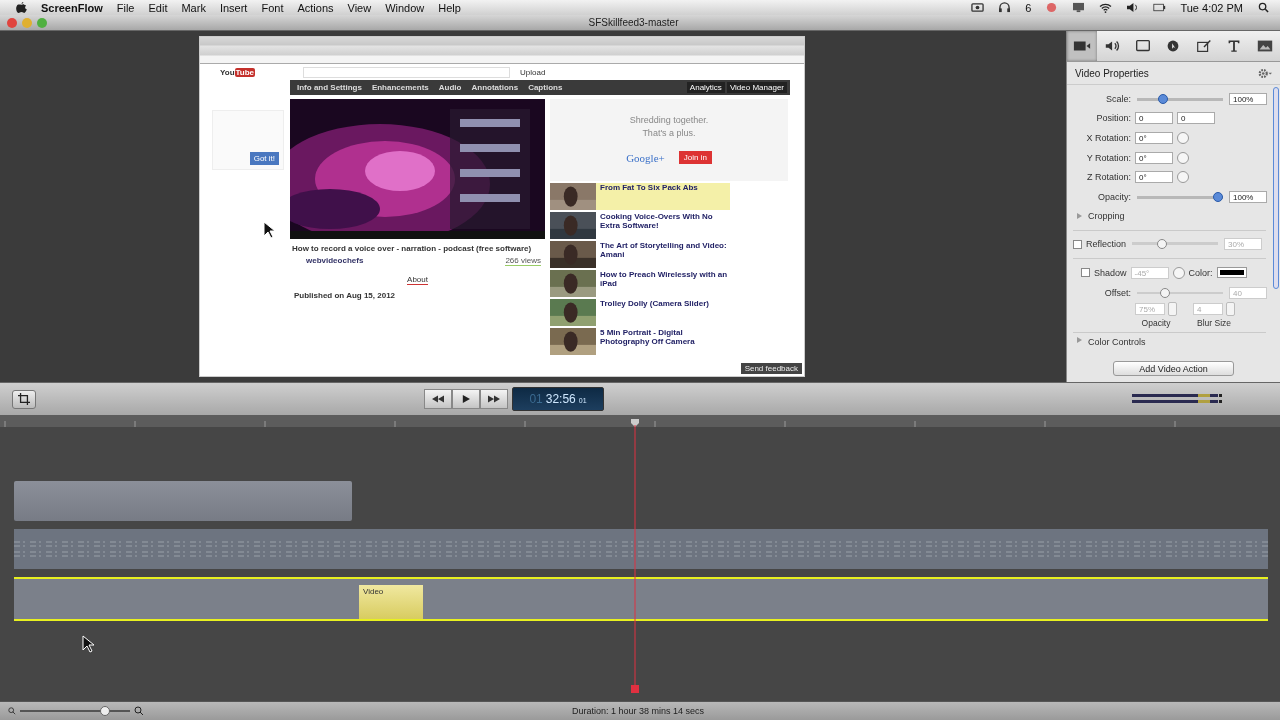  I want to click on nav-tab: Audio, so click(450, 87).